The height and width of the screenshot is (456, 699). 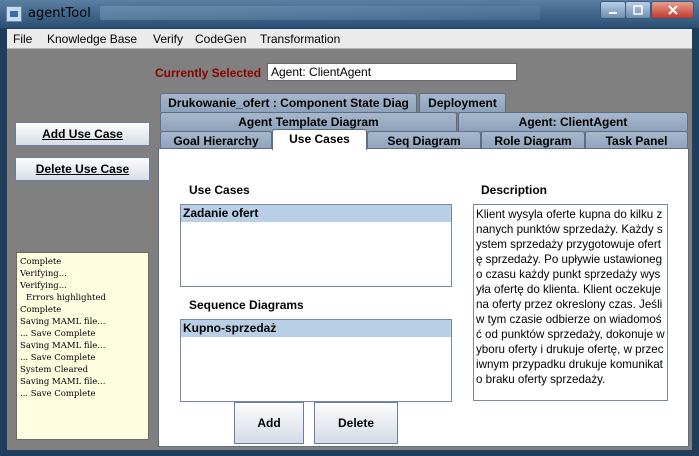 I want to click on window-title: agentTool, so click(x=59, y=13).